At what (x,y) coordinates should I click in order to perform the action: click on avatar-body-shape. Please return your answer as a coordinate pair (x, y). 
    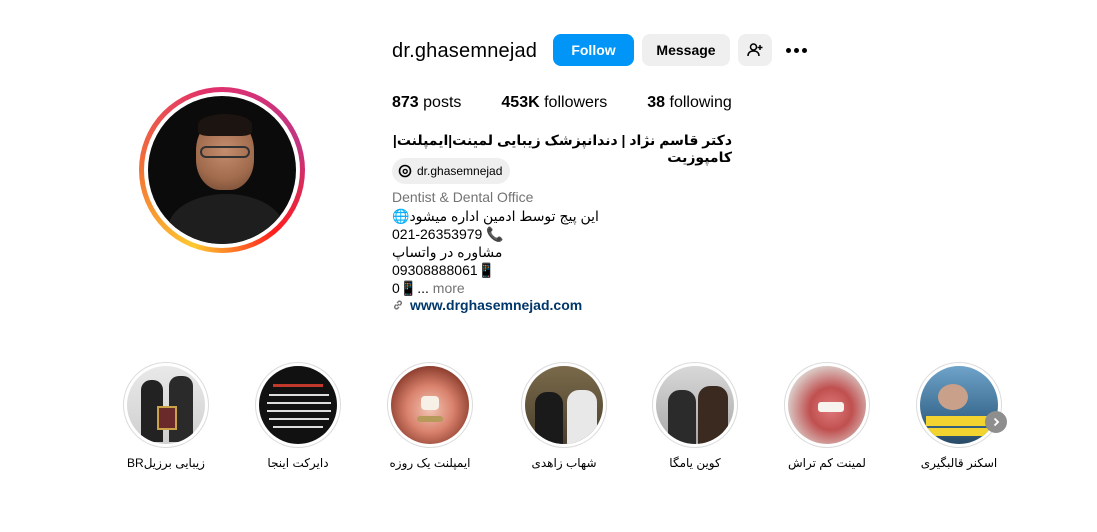
    Looking at the image, I should click on (226, 219).